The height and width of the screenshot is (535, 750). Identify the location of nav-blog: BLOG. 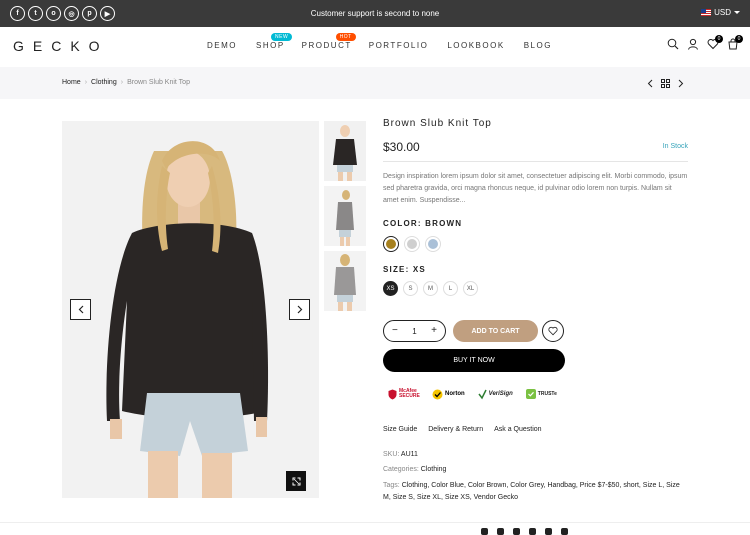
(538, 45).